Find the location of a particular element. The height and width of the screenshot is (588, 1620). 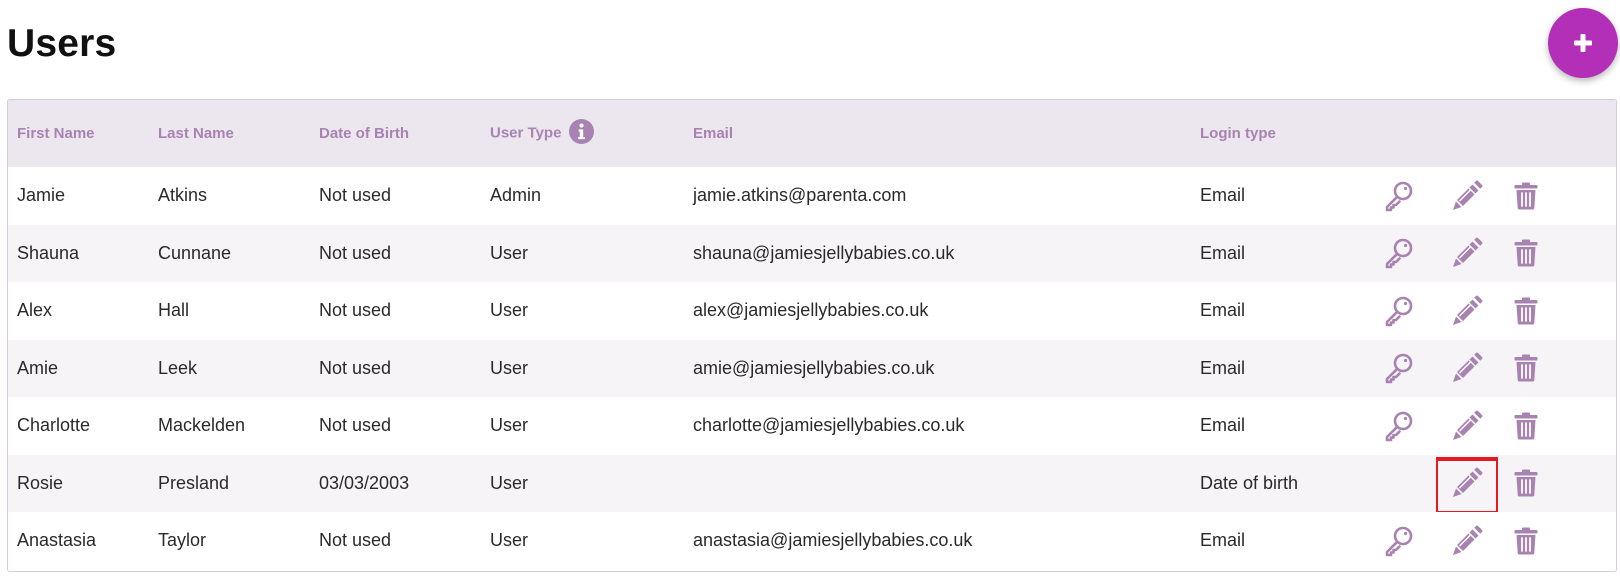

cell-last-name: Taylor is located at coordinates (182, 540).